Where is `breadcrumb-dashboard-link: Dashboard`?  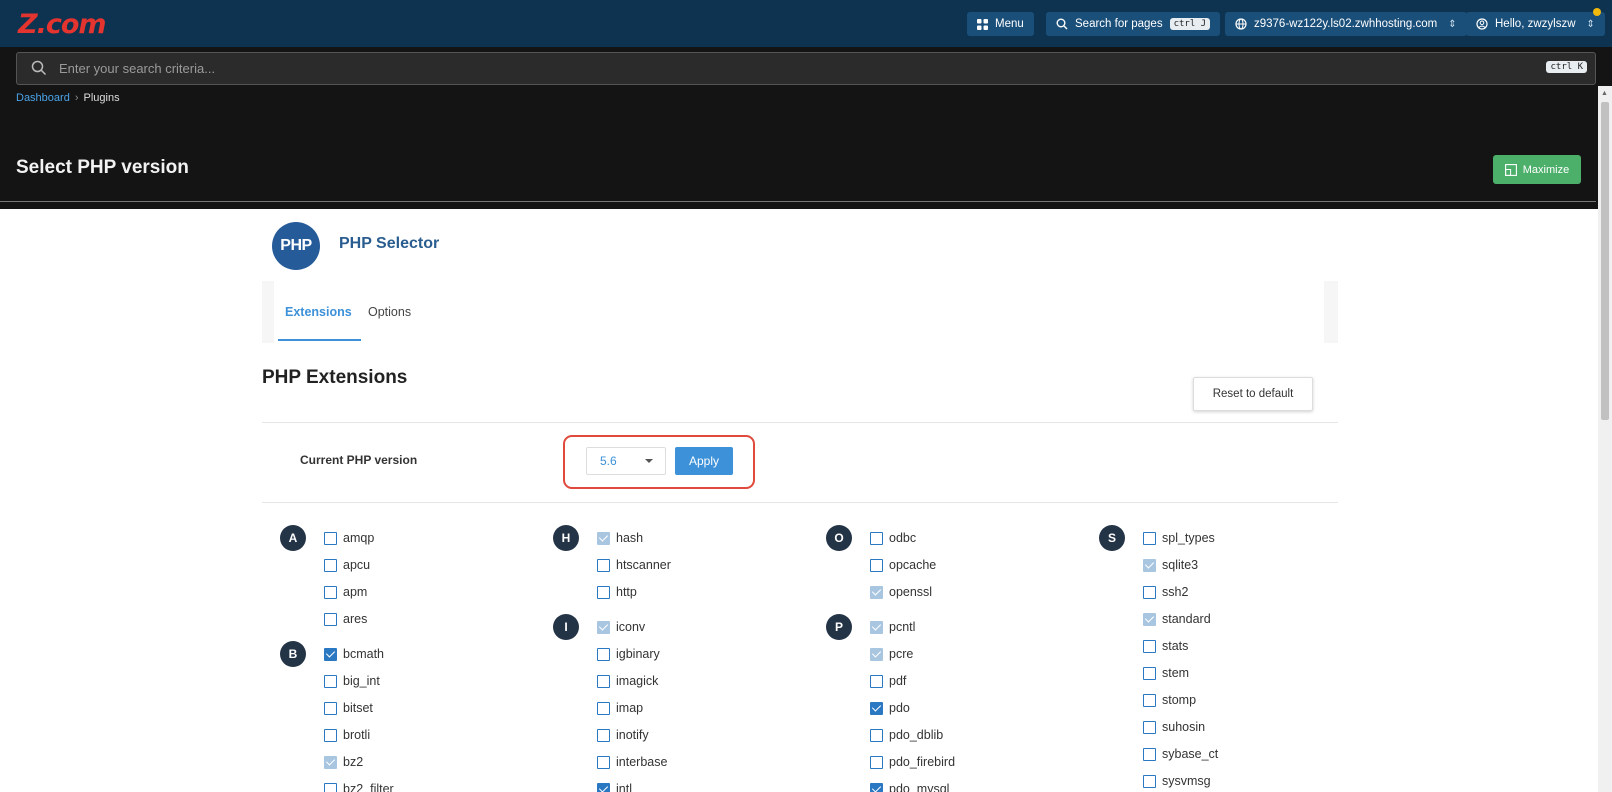
breadcrumb-dashboard-link: Dashboard is located at coordinates (43, 98).